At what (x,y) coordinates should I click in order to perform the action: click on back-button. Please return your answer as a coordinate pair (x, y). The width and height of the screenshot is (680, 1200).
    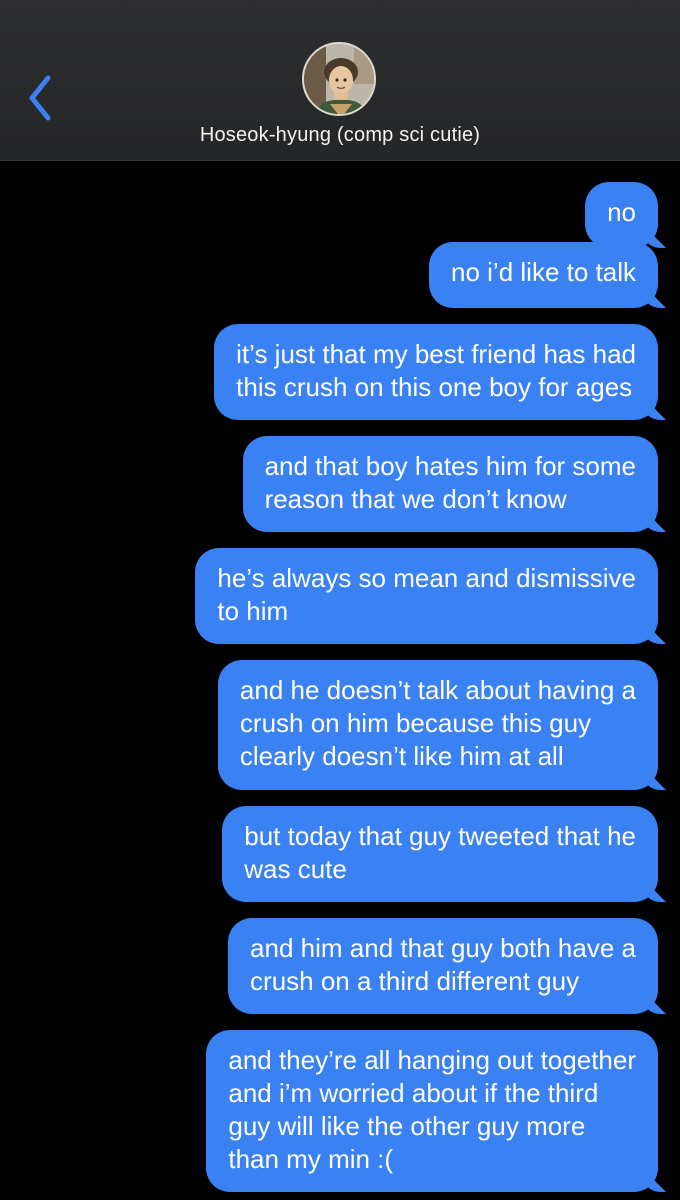
    Looking at the image, I should click on (42, 98).